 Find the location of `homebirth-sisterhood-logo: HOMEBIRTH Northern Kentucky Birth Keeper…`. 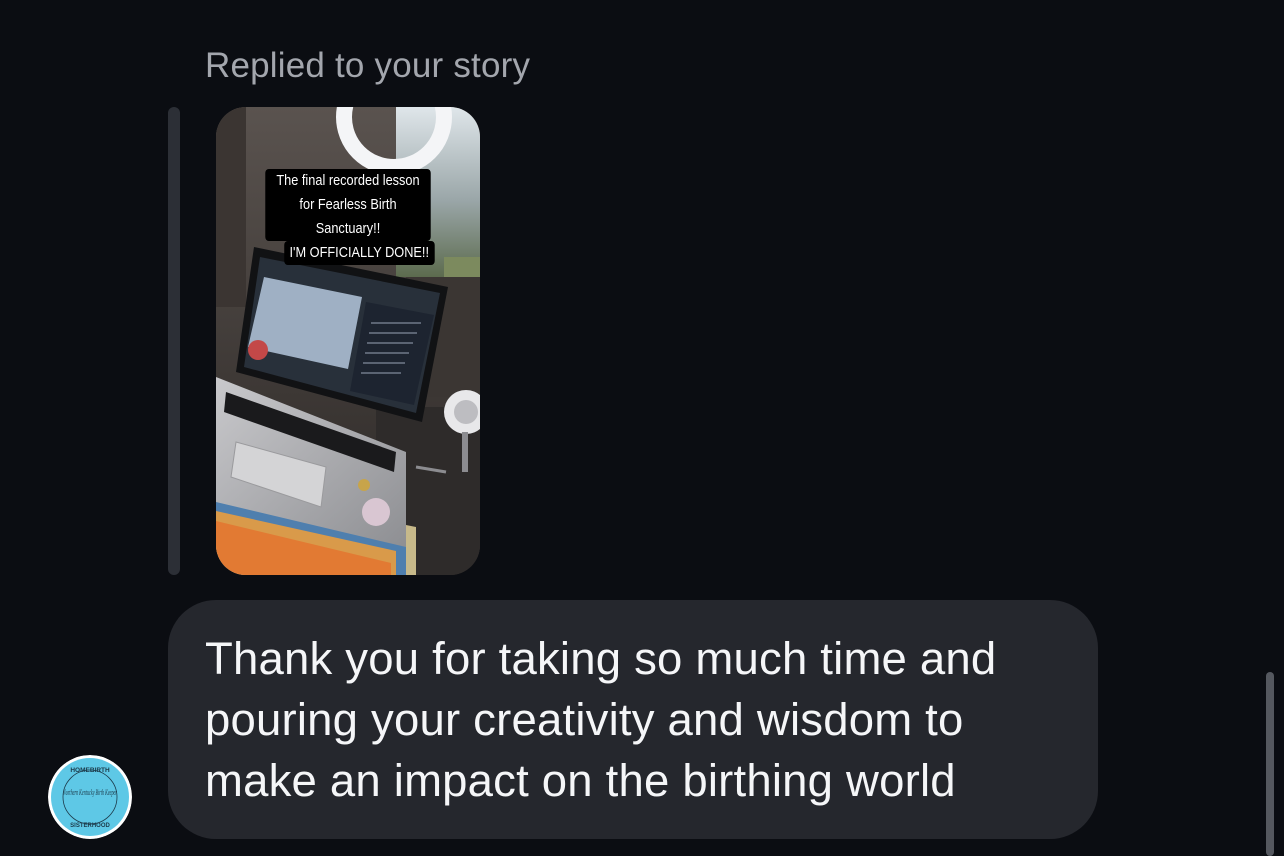

homebirth-sisterhood-logo: HOMEBIRTH Northern Kentucky Birth Keeper… is located at coordinates (90, 797).